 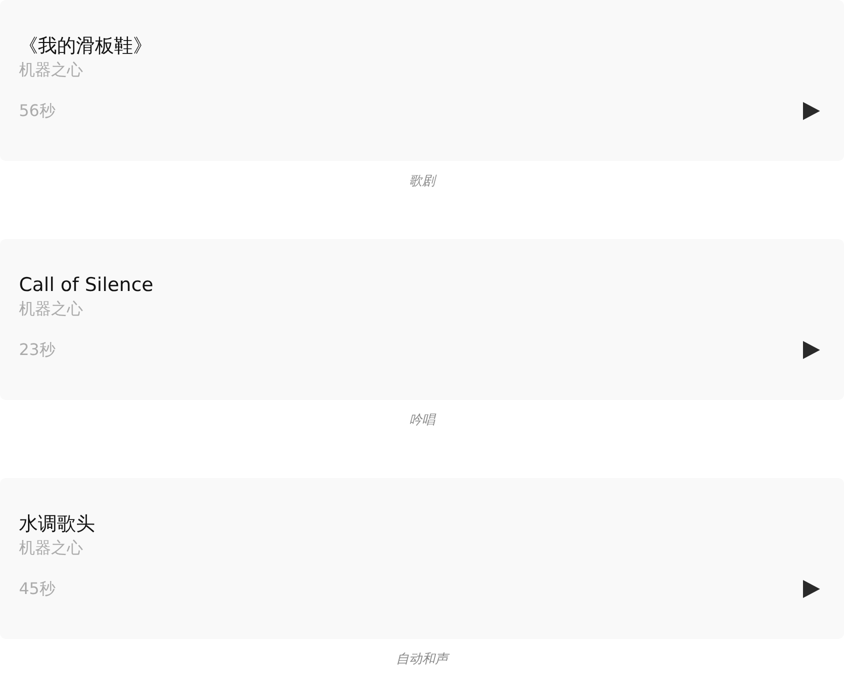 I want to click on track-caption: 吟唱, so click(x=422, y=421).